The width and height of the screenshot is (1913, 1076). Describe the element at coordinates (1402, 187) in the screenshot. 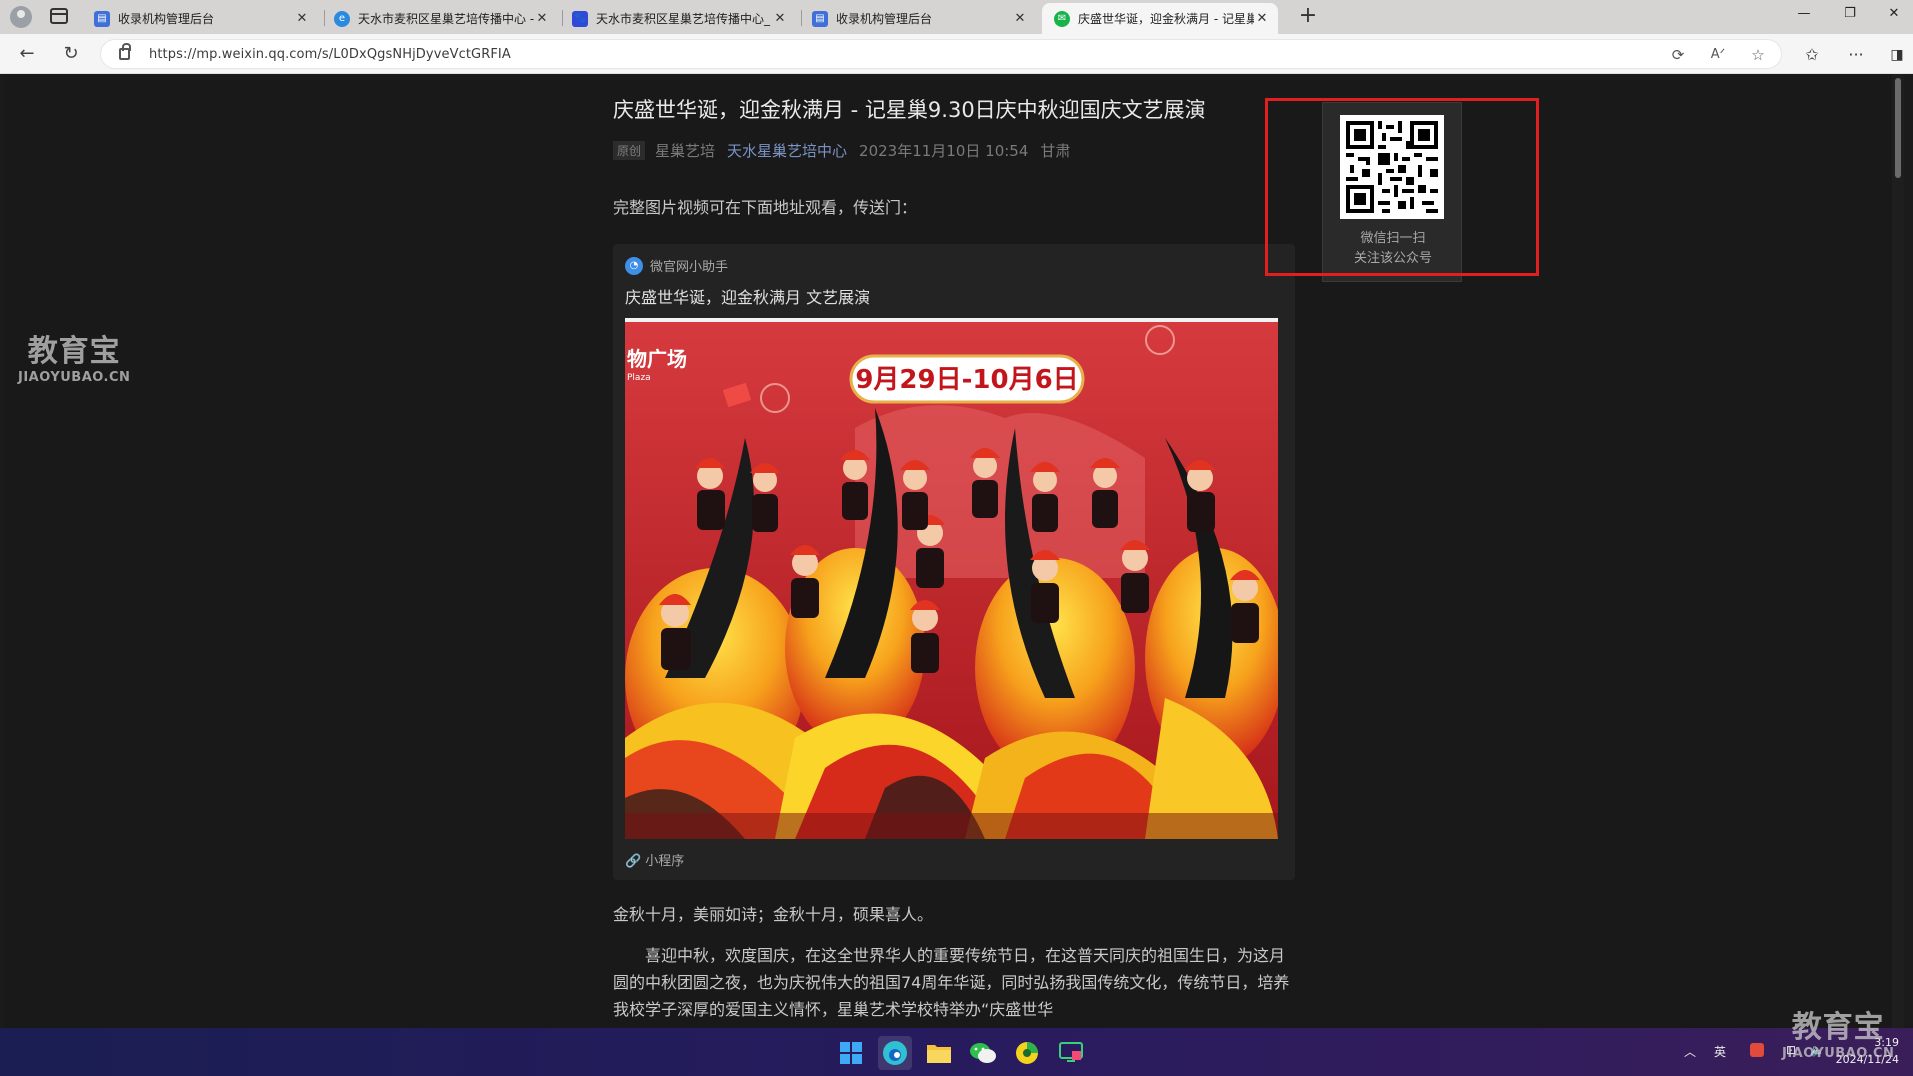

I see `highlight-annotation-box` at that location.